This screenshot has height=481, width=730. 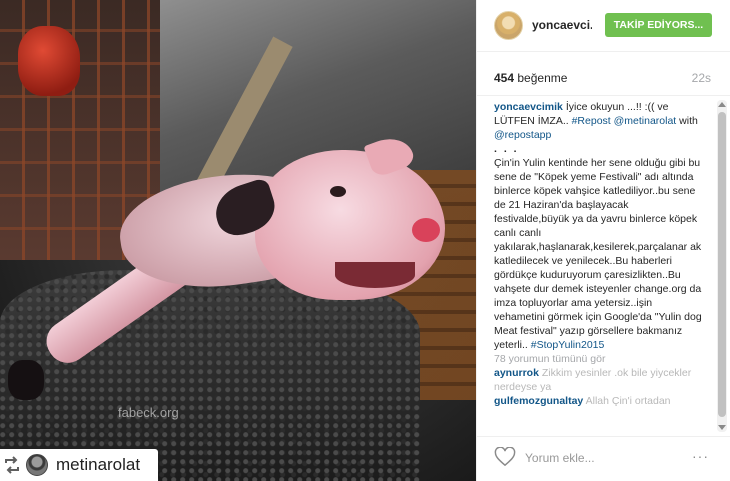 What do you see at coordinates (375, 275) in the screenshot?
I see `dog-mouth` at bounding box center [375, 275].